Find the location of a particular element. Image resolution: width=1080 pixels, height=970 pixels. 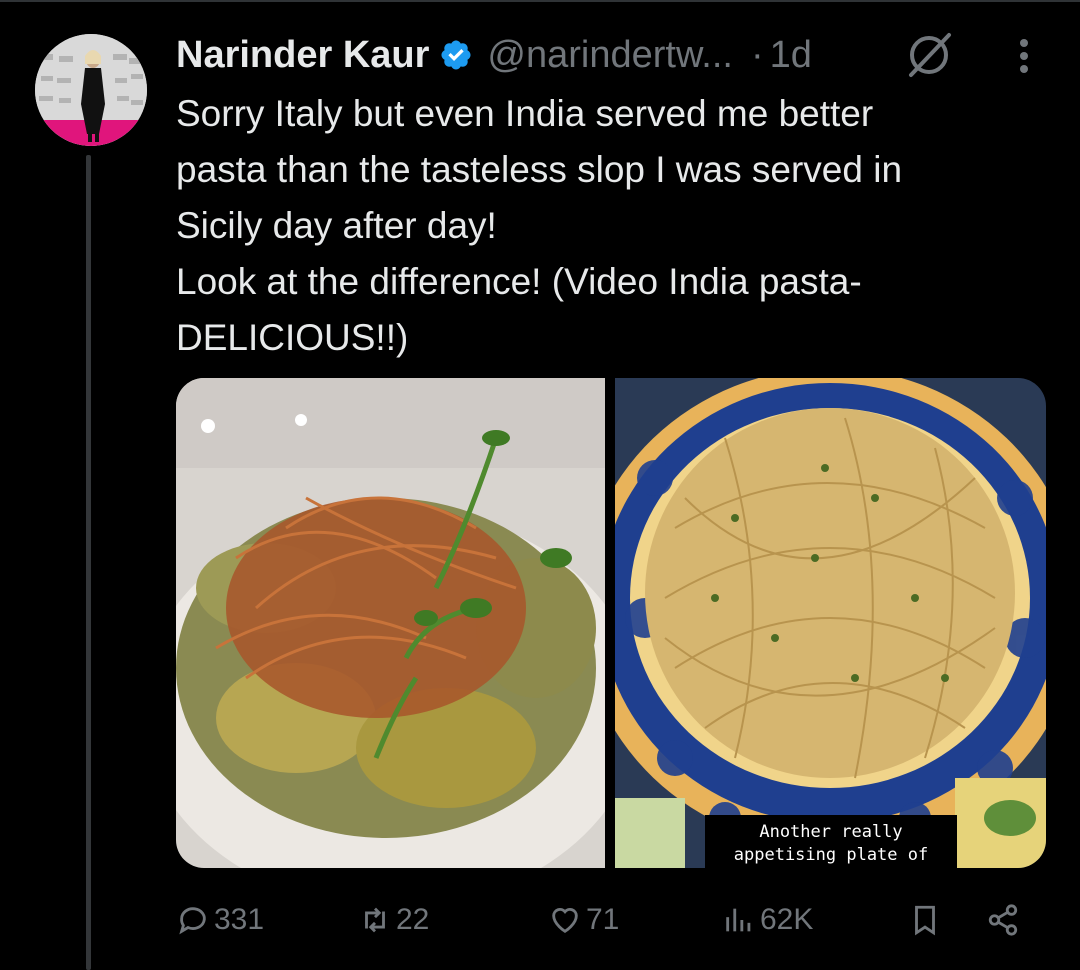

tweet-text-line: Sicily day after day! is located at coordinates (336, 225).